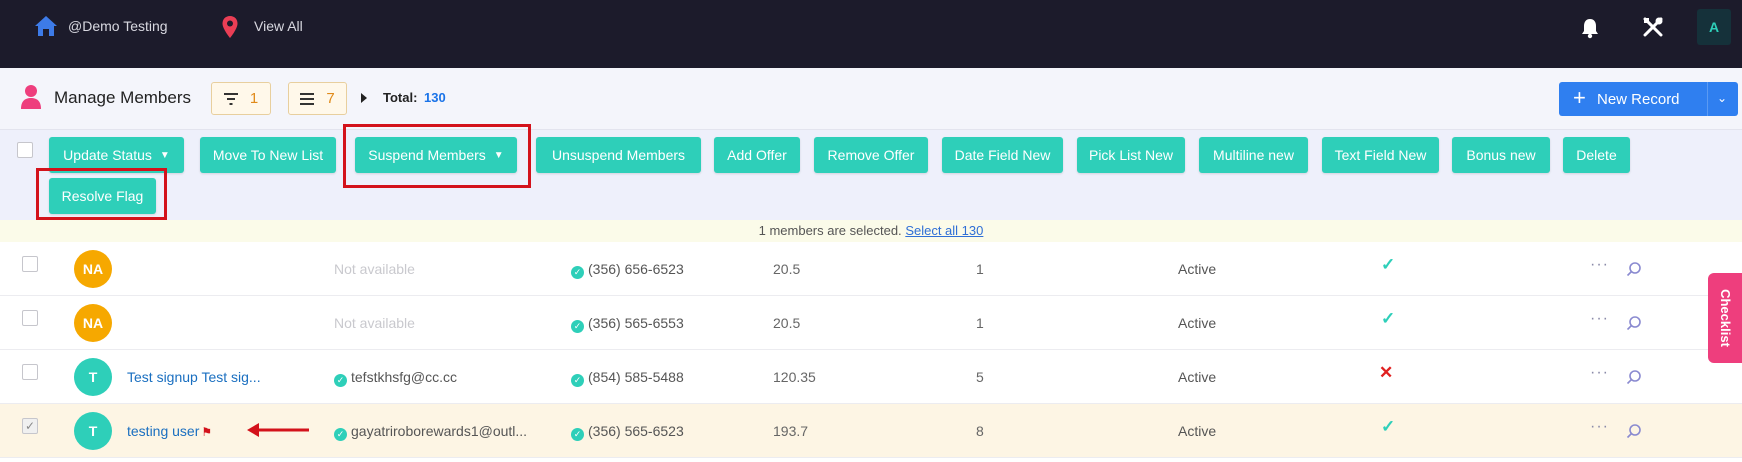 The image size is (1742, 462). I want to click on unsuspend-members-button: Unsuspend Members, so click(618, 155).